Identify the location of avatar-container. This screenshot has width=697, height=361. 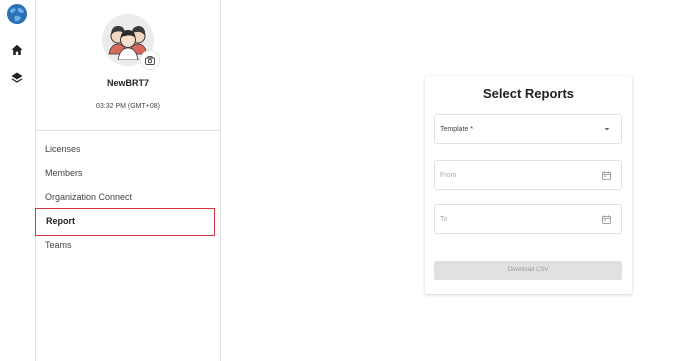
(131, 42).